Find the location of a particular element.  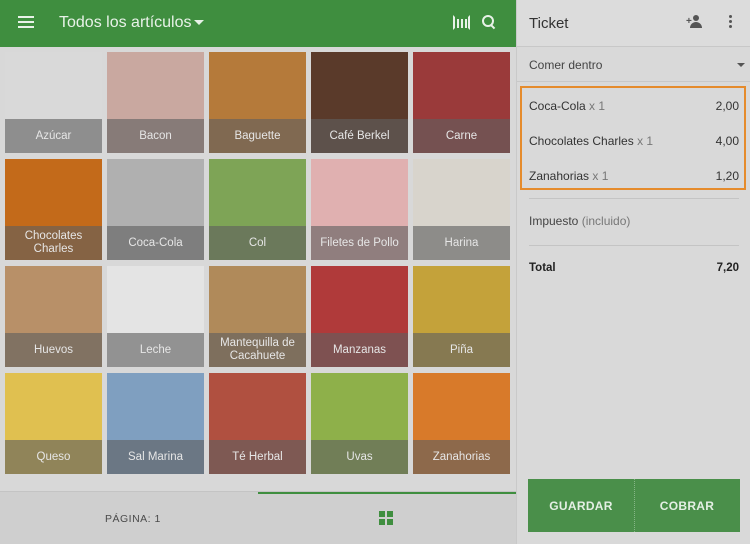

product-label: Sal Marina is located at coordinates (155, 457).